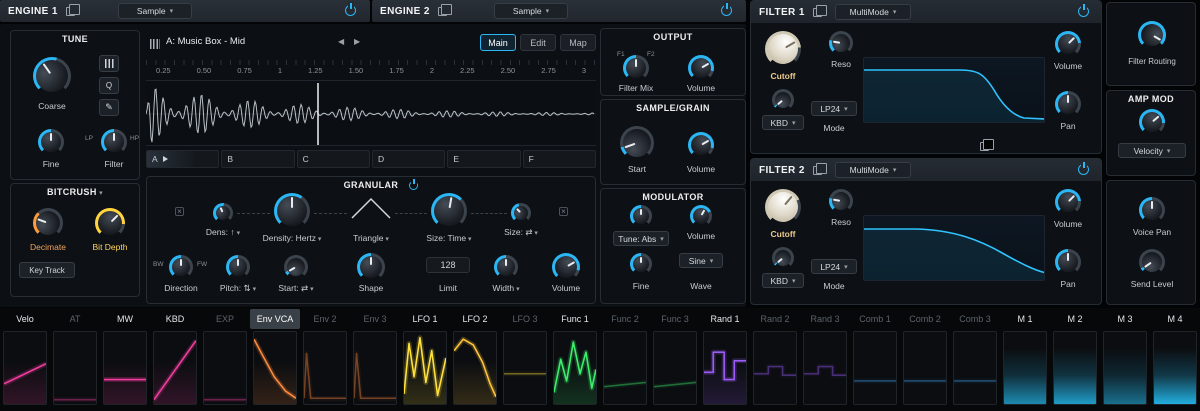  What do you see at coordinates (1025, 319) in the screenshot?
I see `mod-source-label-m-1: M 1` at bounding box center [1025, 319].